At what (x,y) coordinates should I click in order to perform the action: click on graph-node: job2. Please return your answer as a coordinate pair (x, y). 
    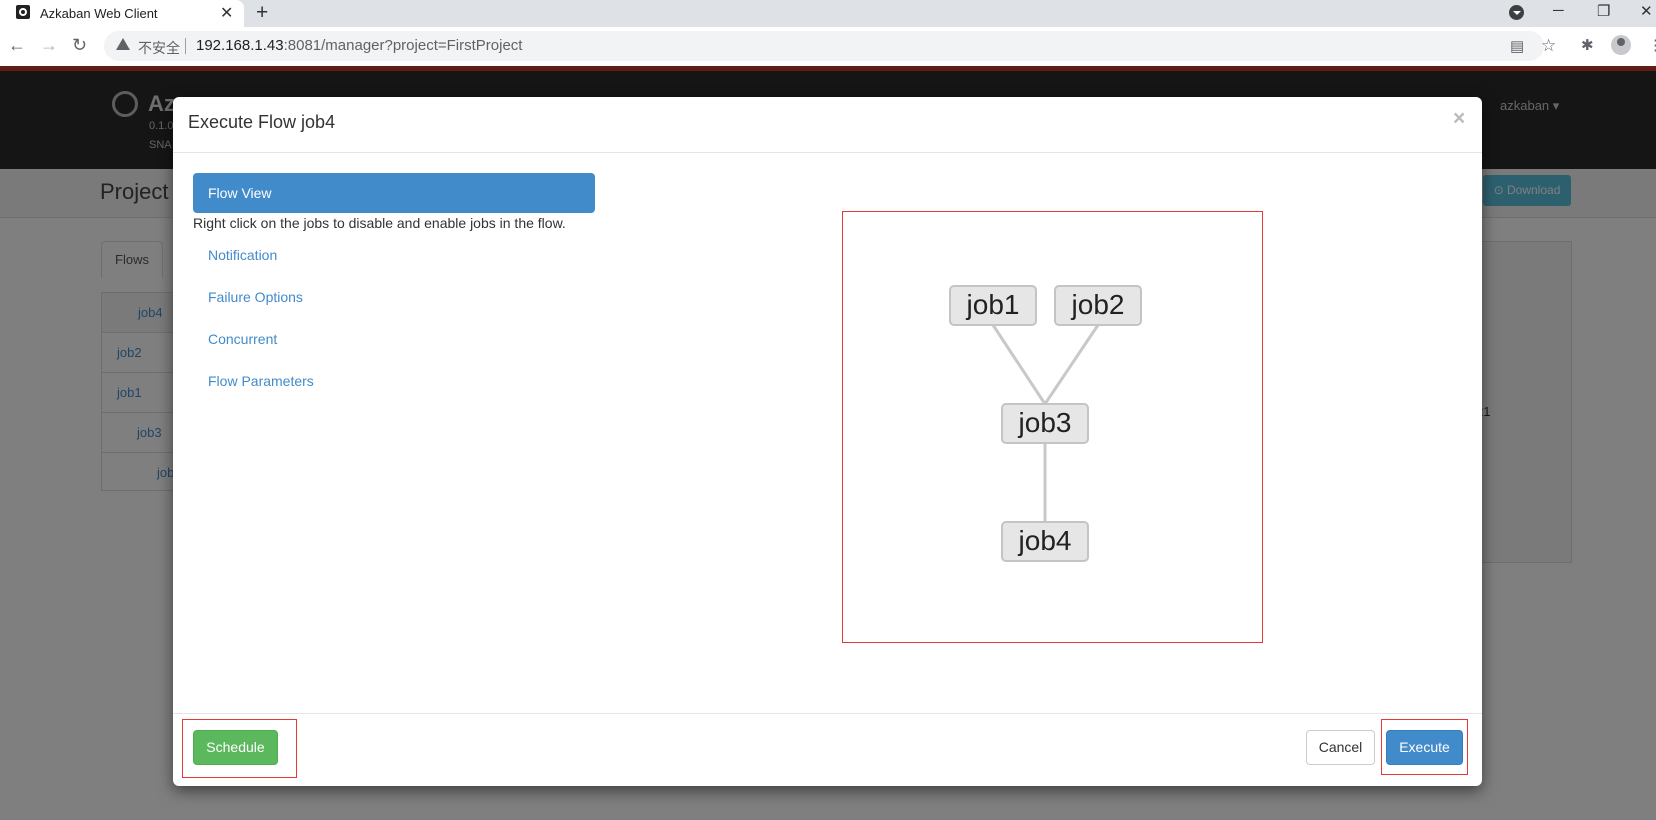
    Looking at the image, I should click on (1098, 305).